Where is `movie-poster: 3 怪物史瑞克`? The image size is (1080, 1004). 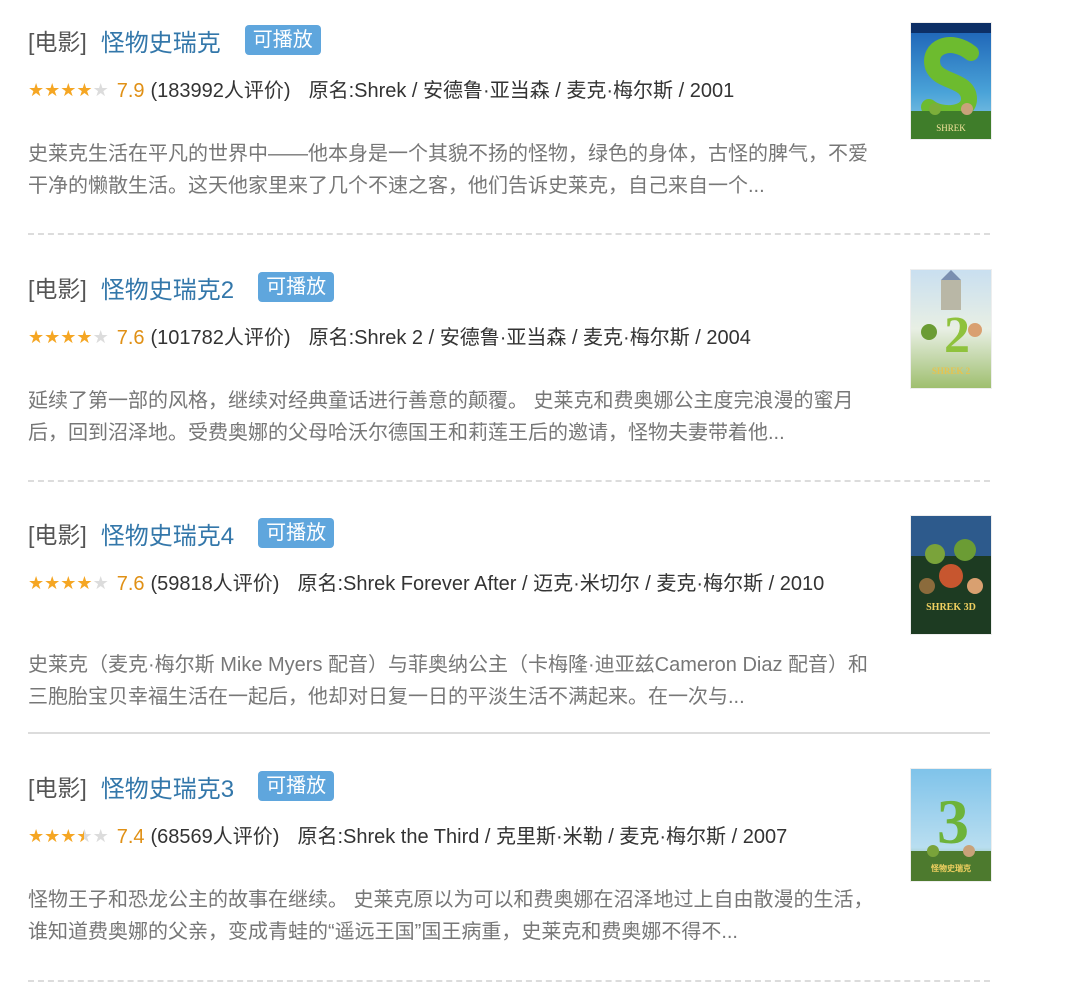
movie-poster: 3 怪物史瑞克 is located at coordinates (951, 825).